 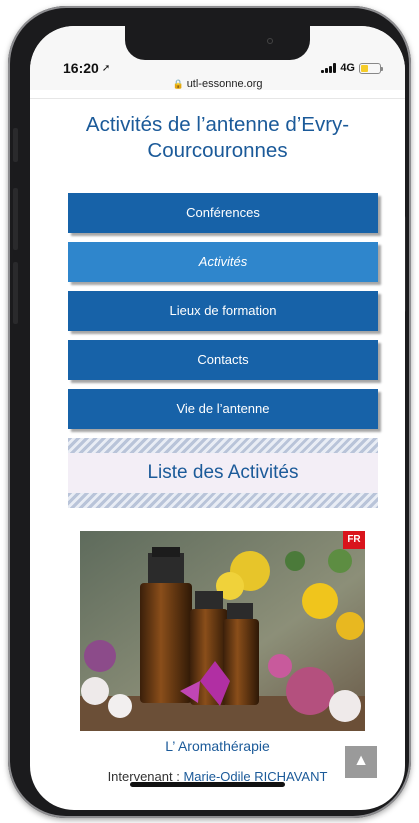 I want to click on mute-switch, so click(x=15, y=145).